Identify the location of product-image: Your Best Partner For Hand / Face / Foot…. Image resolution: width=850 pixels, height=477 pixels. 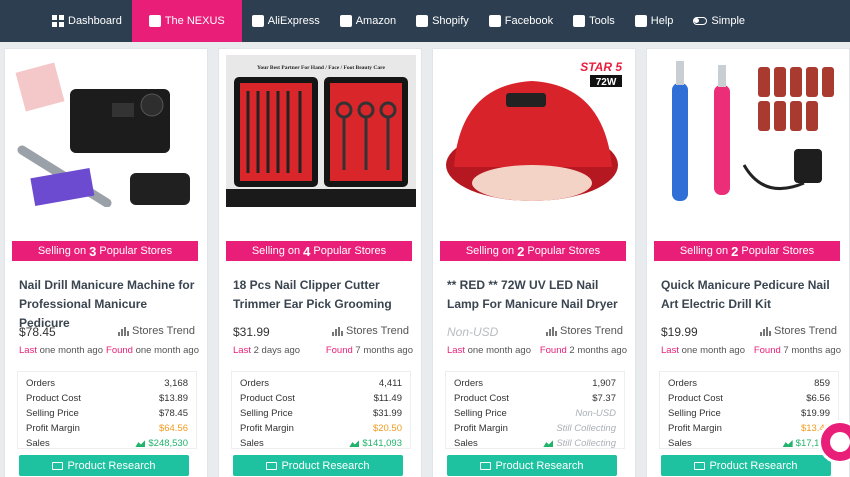
(321, 131).